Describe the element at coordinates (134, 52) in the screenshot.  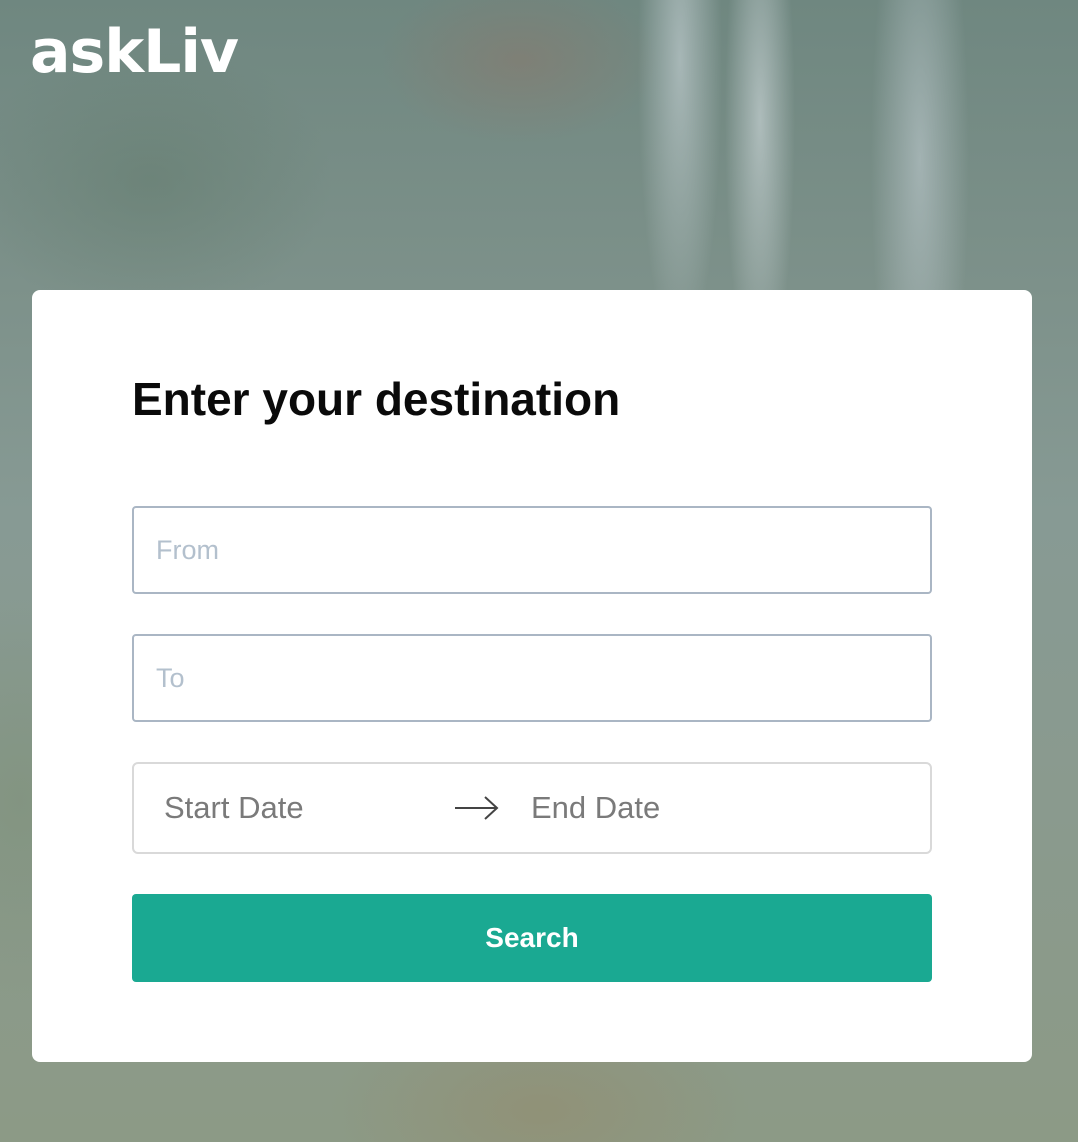
I see `app-logo: askLiv` at that location.